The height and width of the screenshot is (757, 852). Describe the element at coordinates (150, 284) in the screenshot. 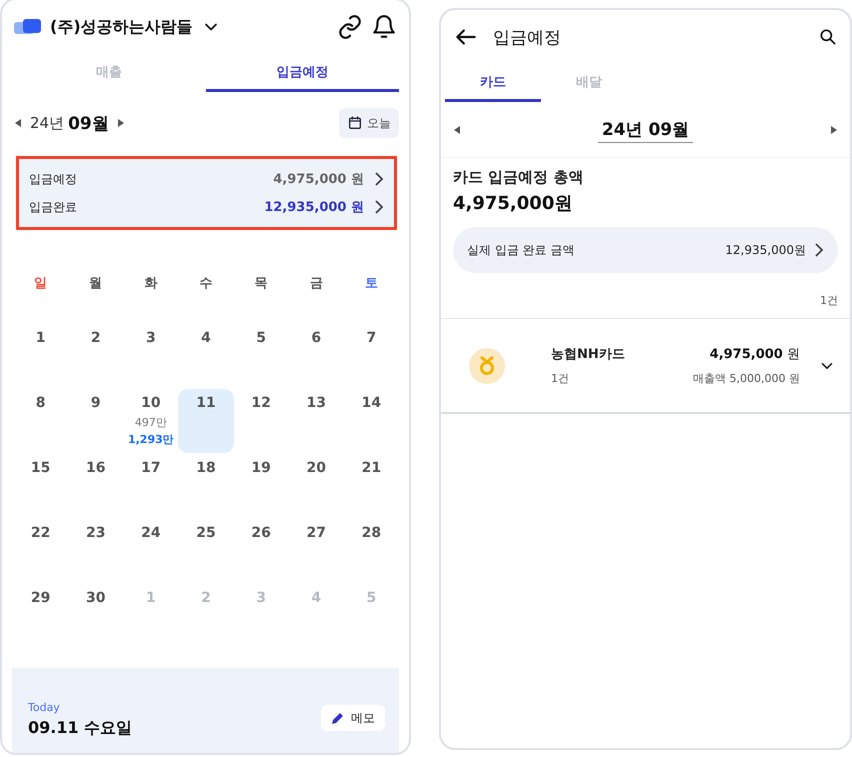

I see `weekday-label: 화` at that location.